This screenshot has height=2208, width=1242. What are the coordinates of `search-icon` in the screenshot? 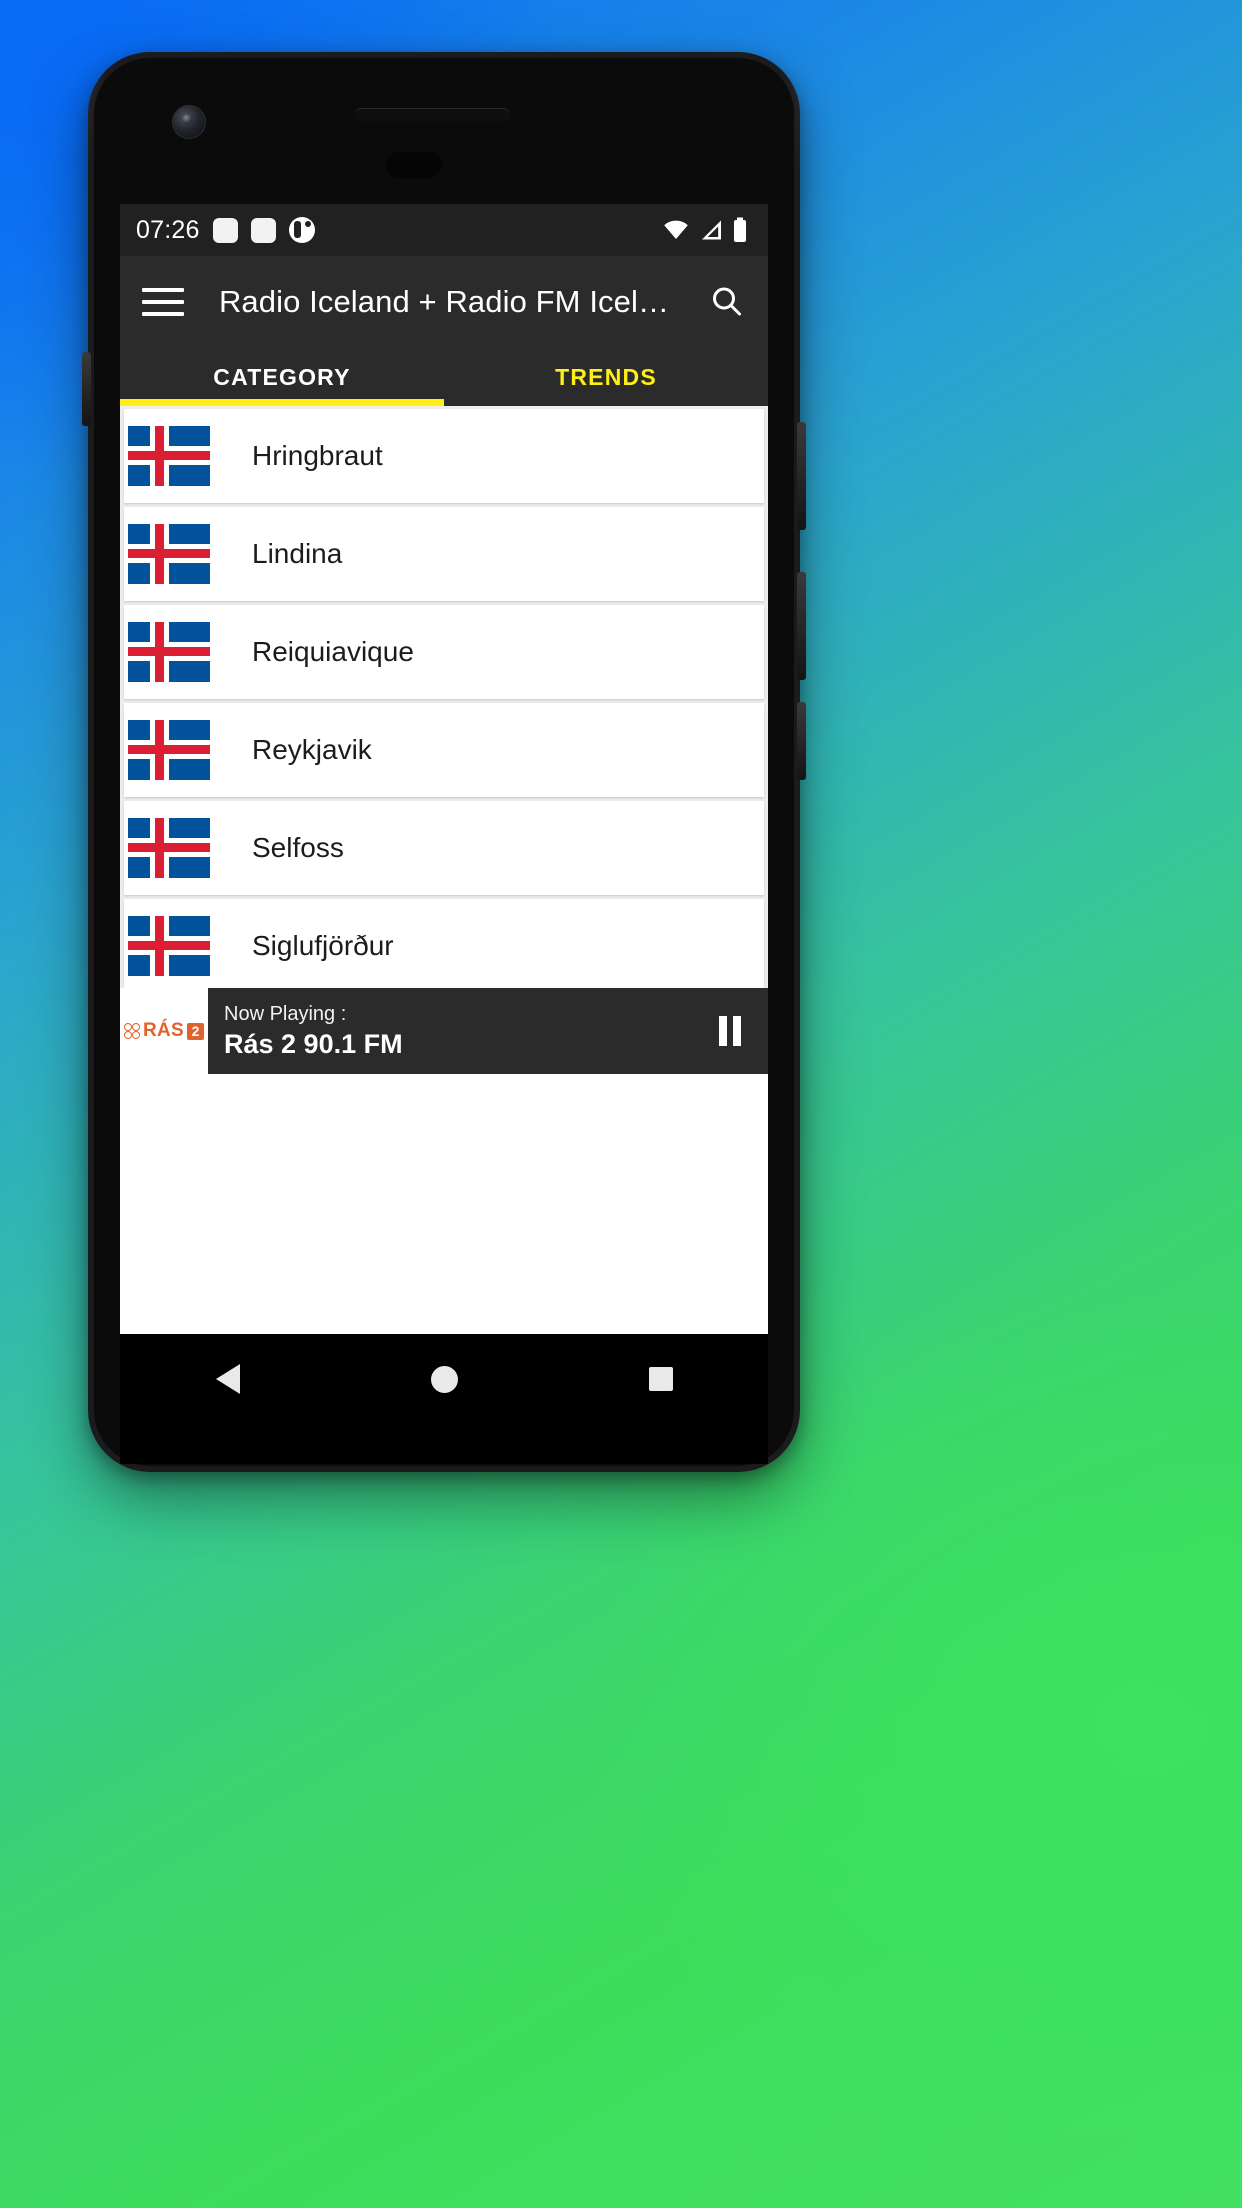 It's located at (727, 302).